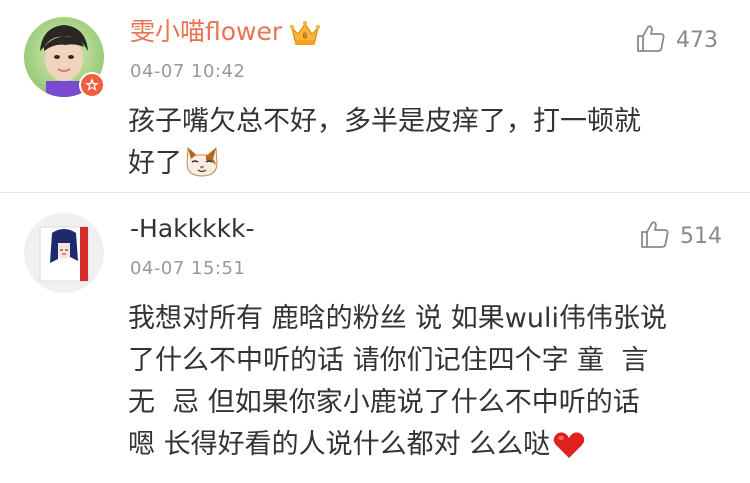 This screenshot has width=750, height=483. What do you see at coordinates (697, 40) in the screenshot?
I see `like-count: 473` at bounding box center [697, 40].